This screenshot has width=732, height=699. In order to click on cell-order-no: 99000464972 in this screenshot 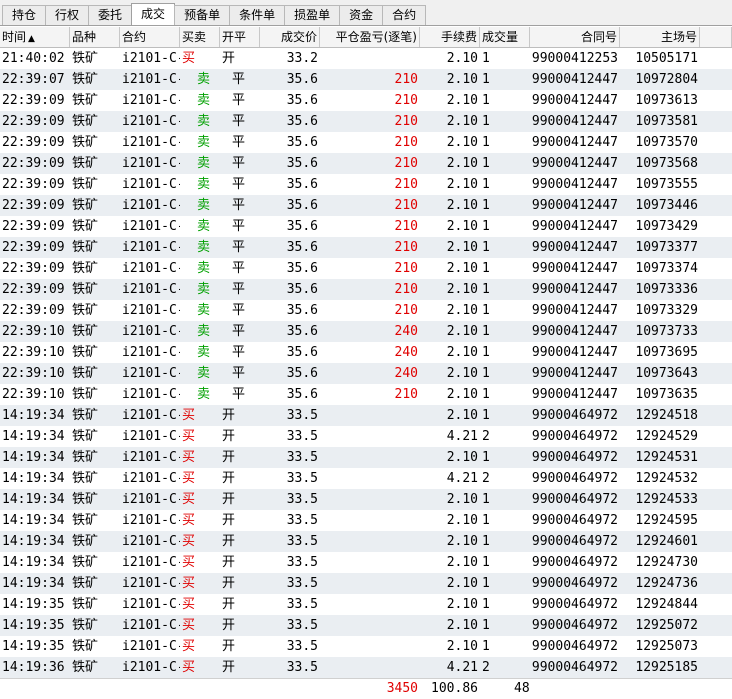, I will do `click(574, 562)`.